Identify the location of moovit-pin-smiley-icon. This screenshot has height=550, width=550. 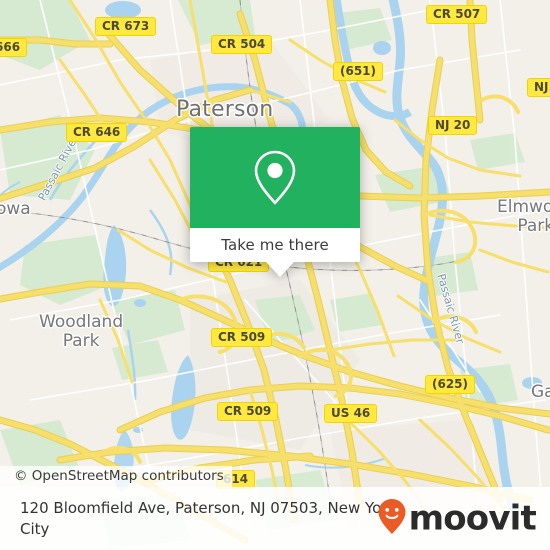
(392, 518).